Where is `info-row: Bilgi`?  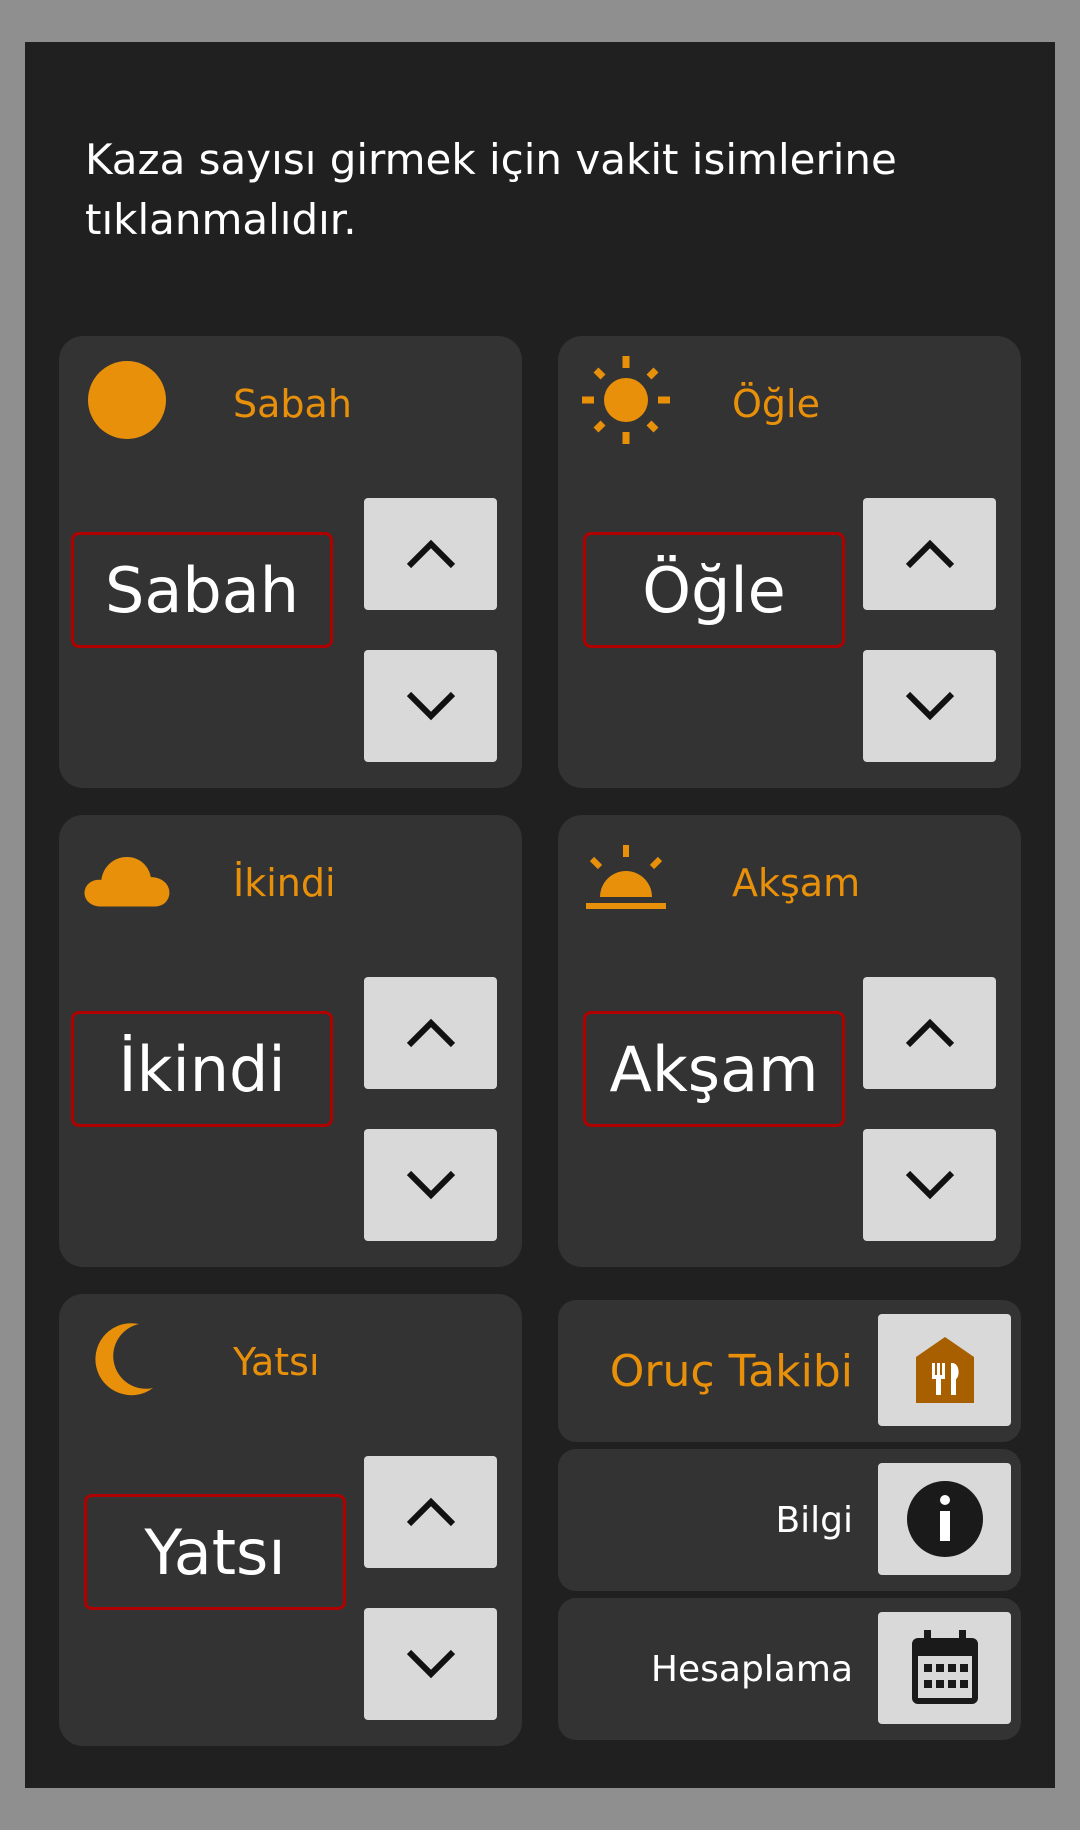
info-row: Bilgi is located at coordinates (789, 1520).